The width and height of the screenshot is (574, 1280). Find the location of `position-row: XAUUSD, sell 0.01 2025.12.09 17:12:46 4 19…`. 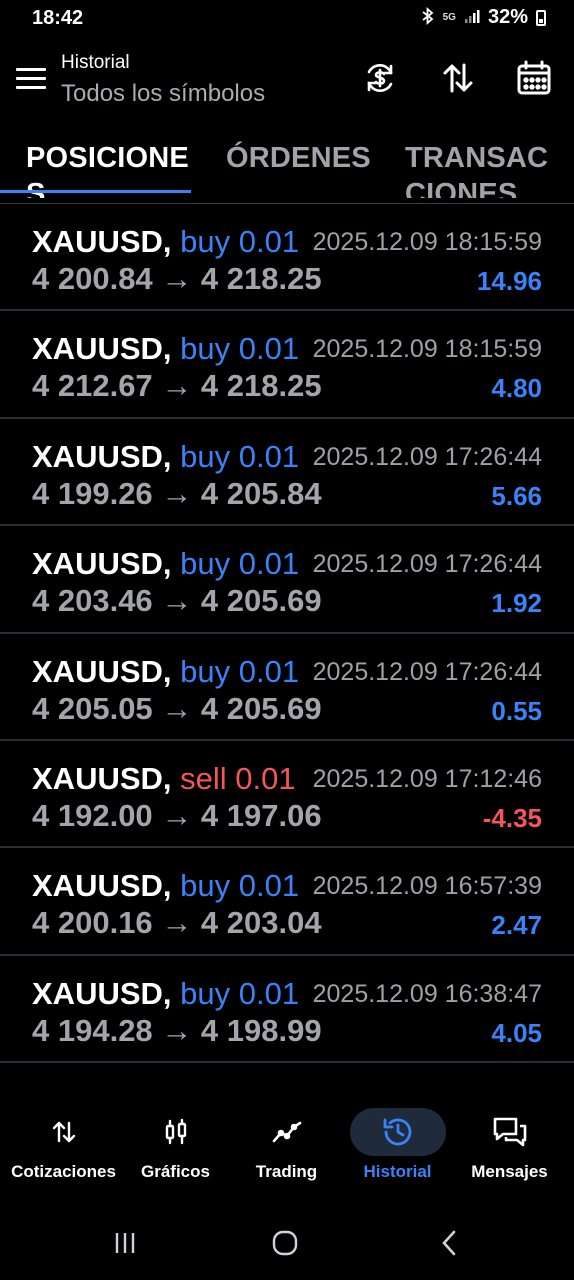

position-row: XAUUSD, sell 0.01 2025.12.09 17:12:46 4 19… is located at coordinates (287, 795).